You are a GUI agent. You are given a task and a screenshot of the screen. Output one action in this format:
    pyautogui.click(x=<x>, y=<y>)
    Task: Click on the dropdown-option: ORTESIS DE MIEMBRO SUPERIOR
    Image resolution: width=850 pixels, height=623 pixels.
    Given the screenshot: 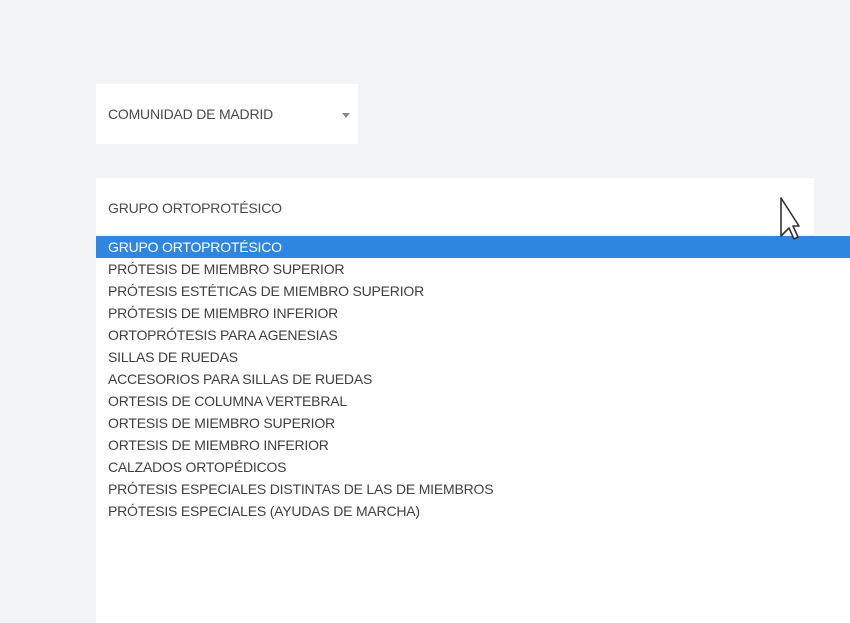 What is the action you would take?
    pyautogui.click(x=473, y=423)
    